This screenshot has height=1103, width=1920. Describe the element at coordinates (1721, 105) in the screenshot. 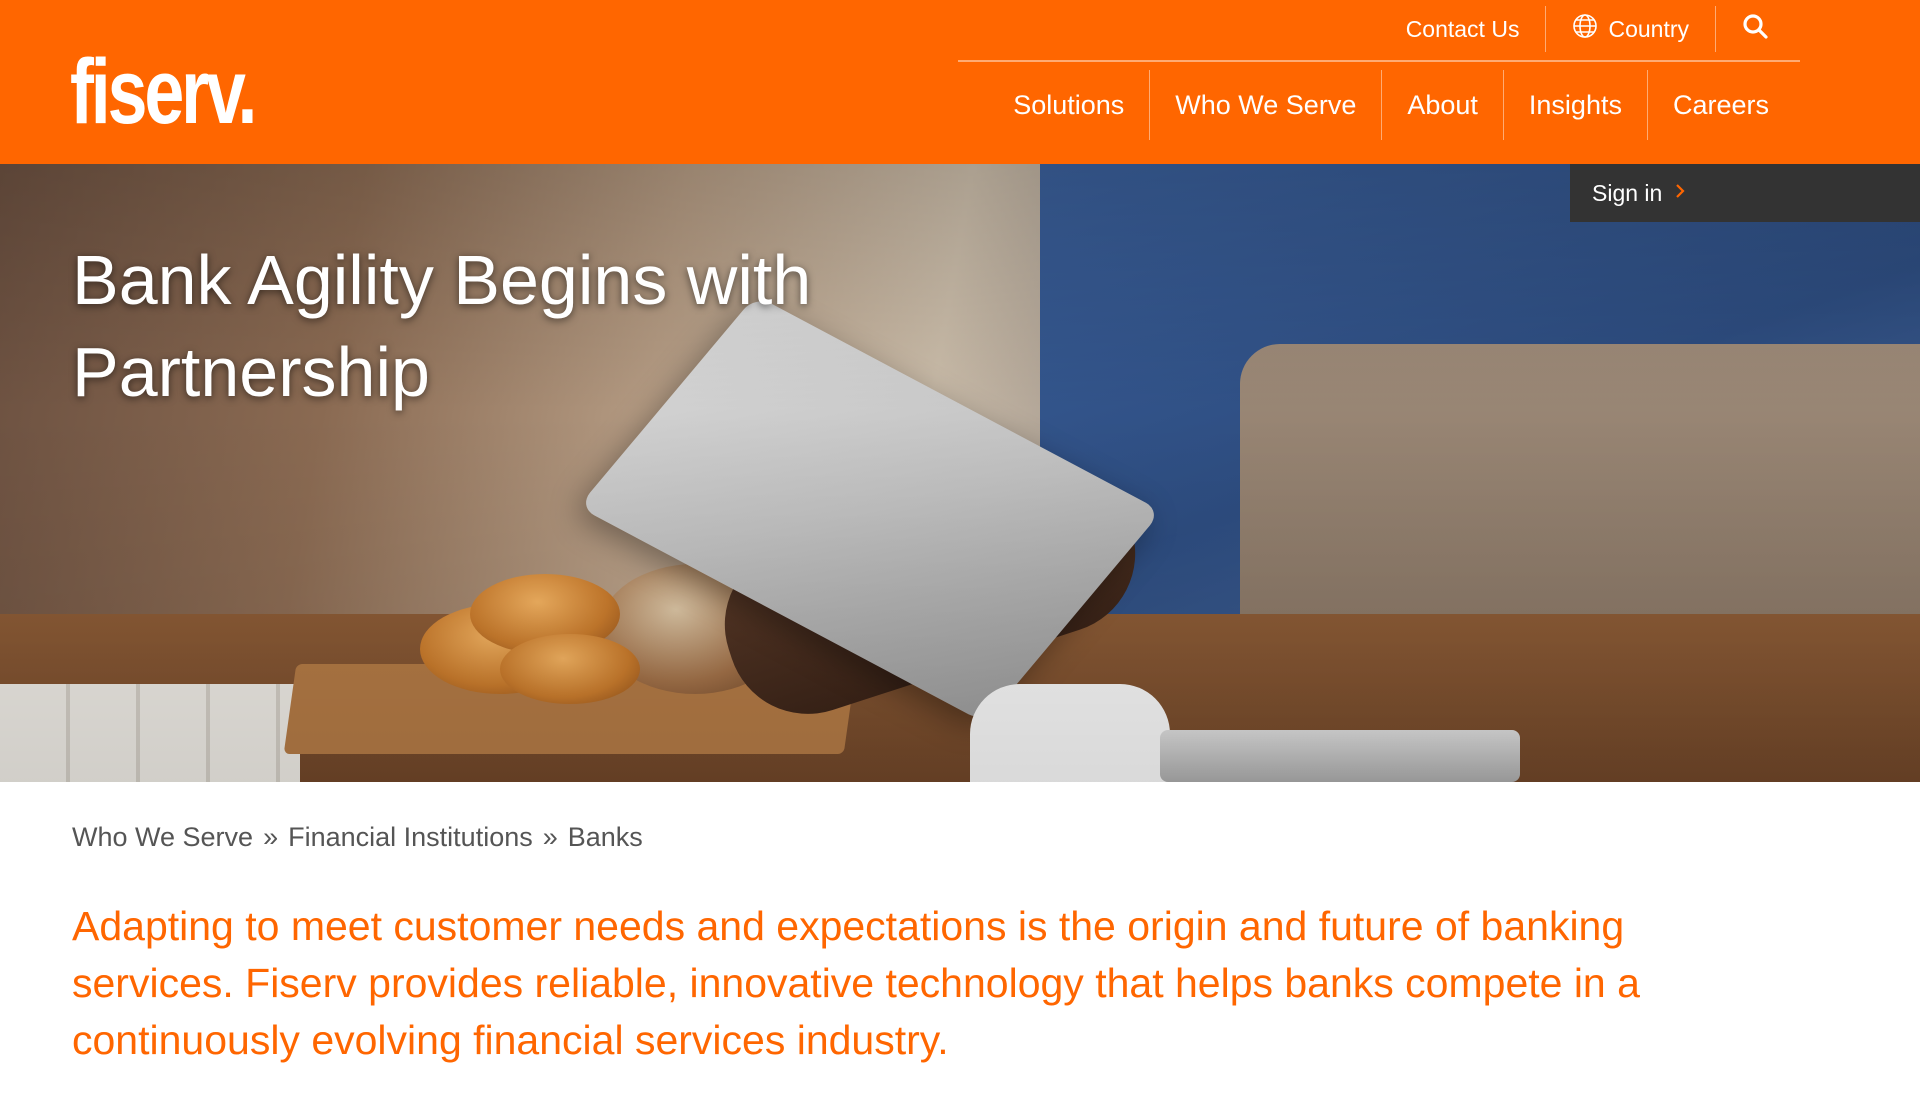

I see `nav-item-careers: Careers` at that location.